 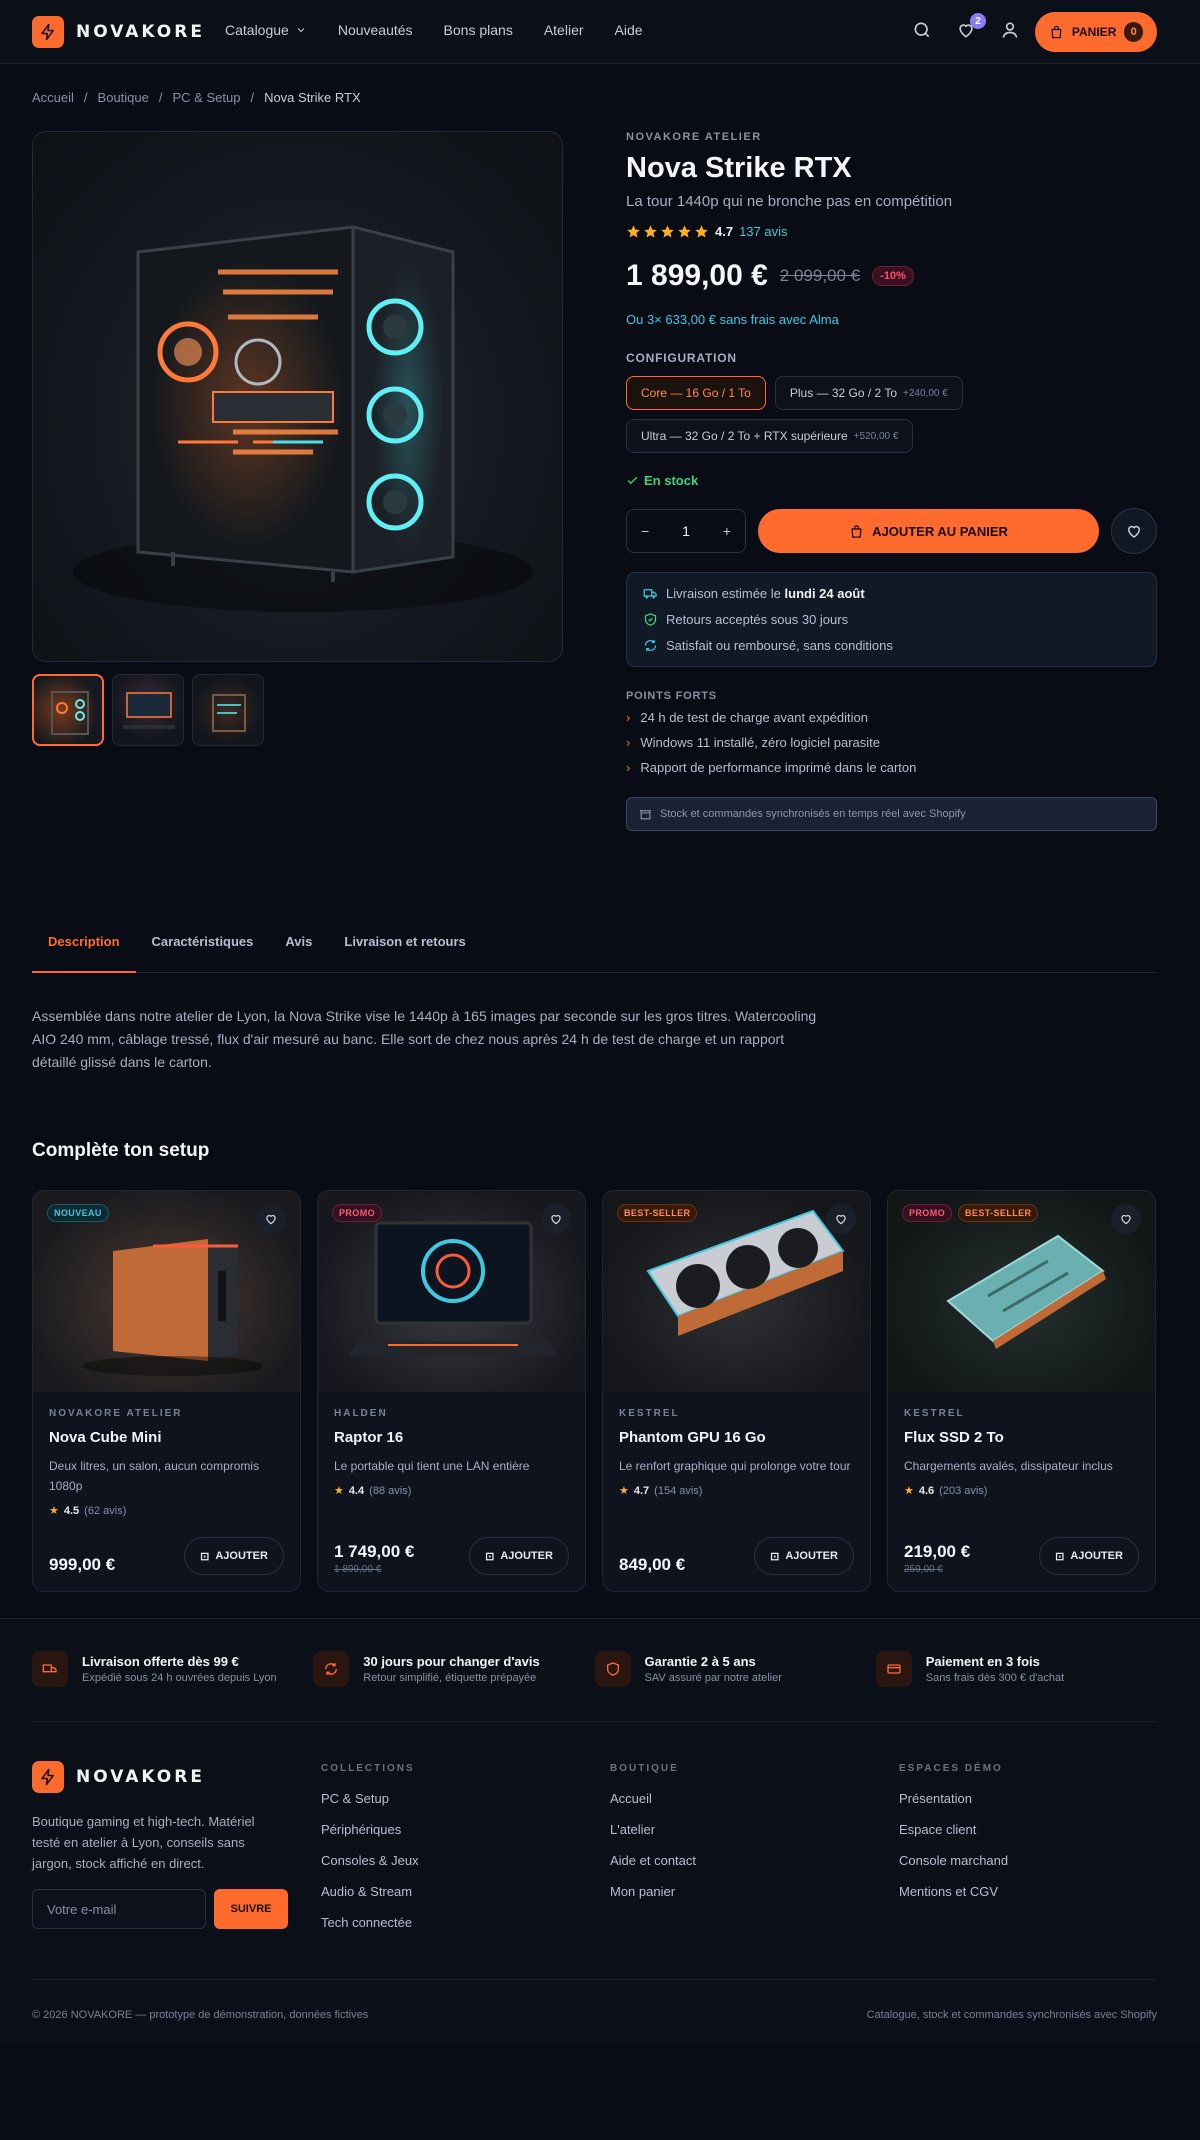 I want to click on returns-text: Retours acceptés sous 30 jours, so click(x=757, y=619).